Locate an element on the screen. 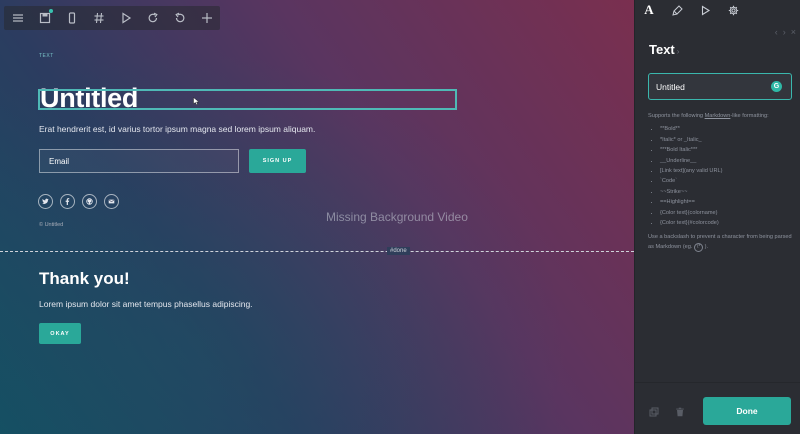  social-links is located at coordinates (78, 201).